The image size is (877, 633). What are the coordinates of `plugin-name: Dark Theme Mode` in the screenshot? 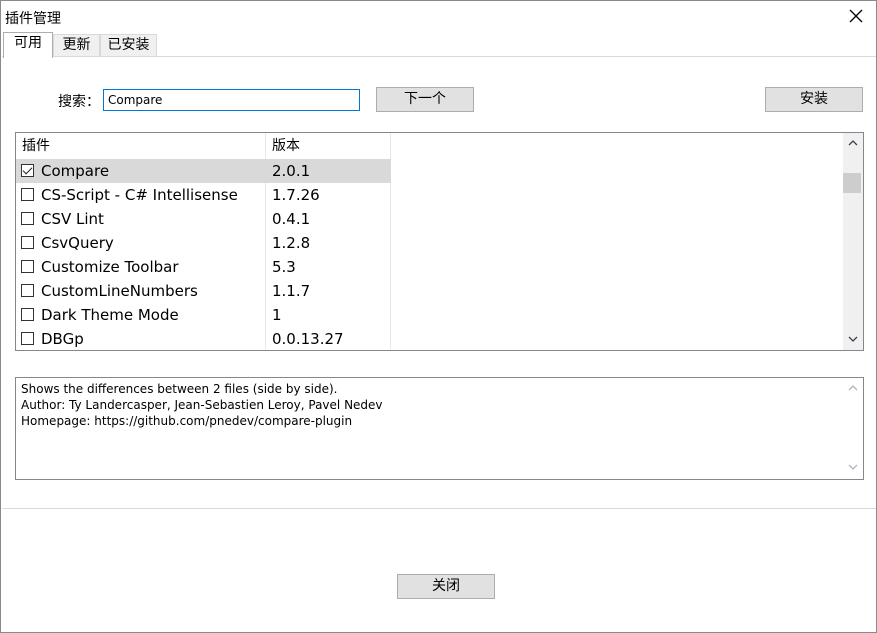 It's located at (110, 315).